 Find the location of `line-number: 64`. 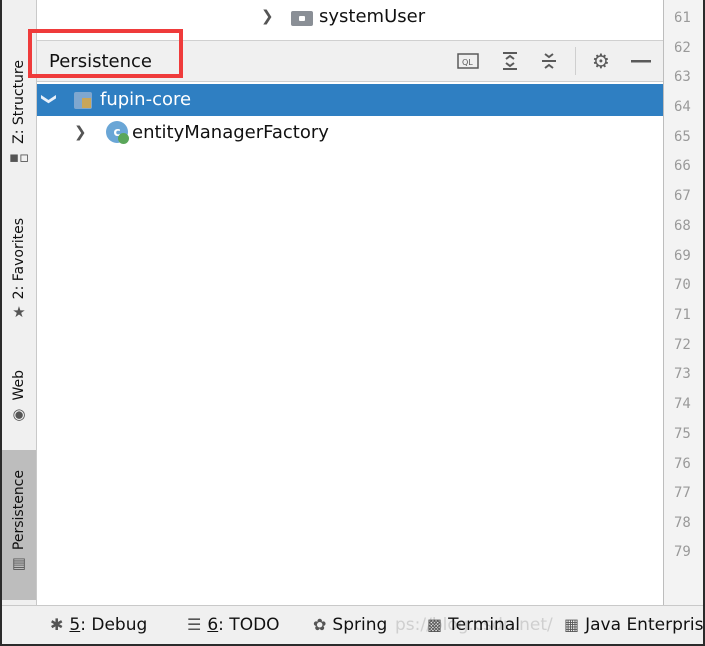

line-number: 64 is located at coordinates (682, 107).